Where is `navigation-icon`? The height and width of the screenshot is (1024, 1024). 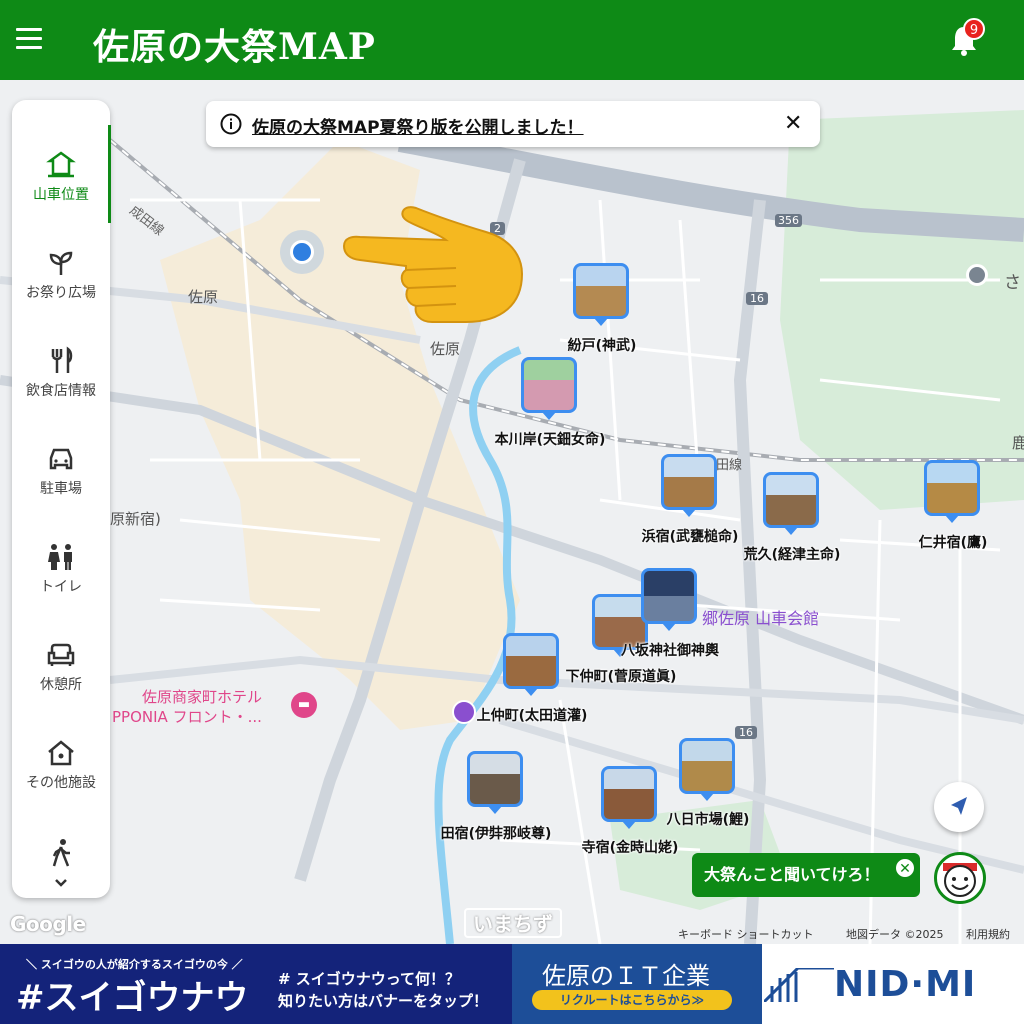
navigation-icon is located at coordinates (959, 806).